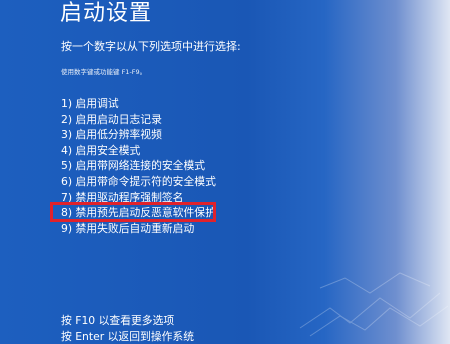  I want to click on option-enable-safe-mode-networking: 5) 启用带网络连接的安全模式, so click(138, 166).